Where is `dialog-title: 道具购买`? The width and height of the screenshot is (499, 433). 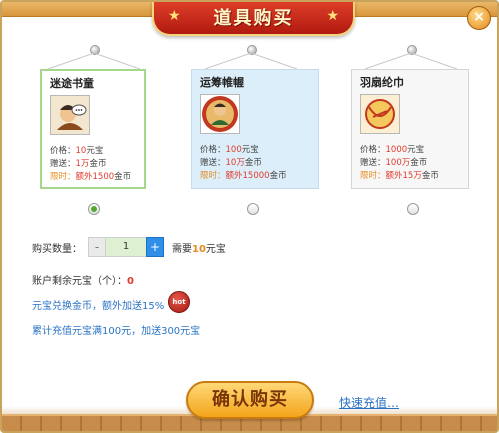 dialog-title: 道具购买 is located at coordinates (253, 18).